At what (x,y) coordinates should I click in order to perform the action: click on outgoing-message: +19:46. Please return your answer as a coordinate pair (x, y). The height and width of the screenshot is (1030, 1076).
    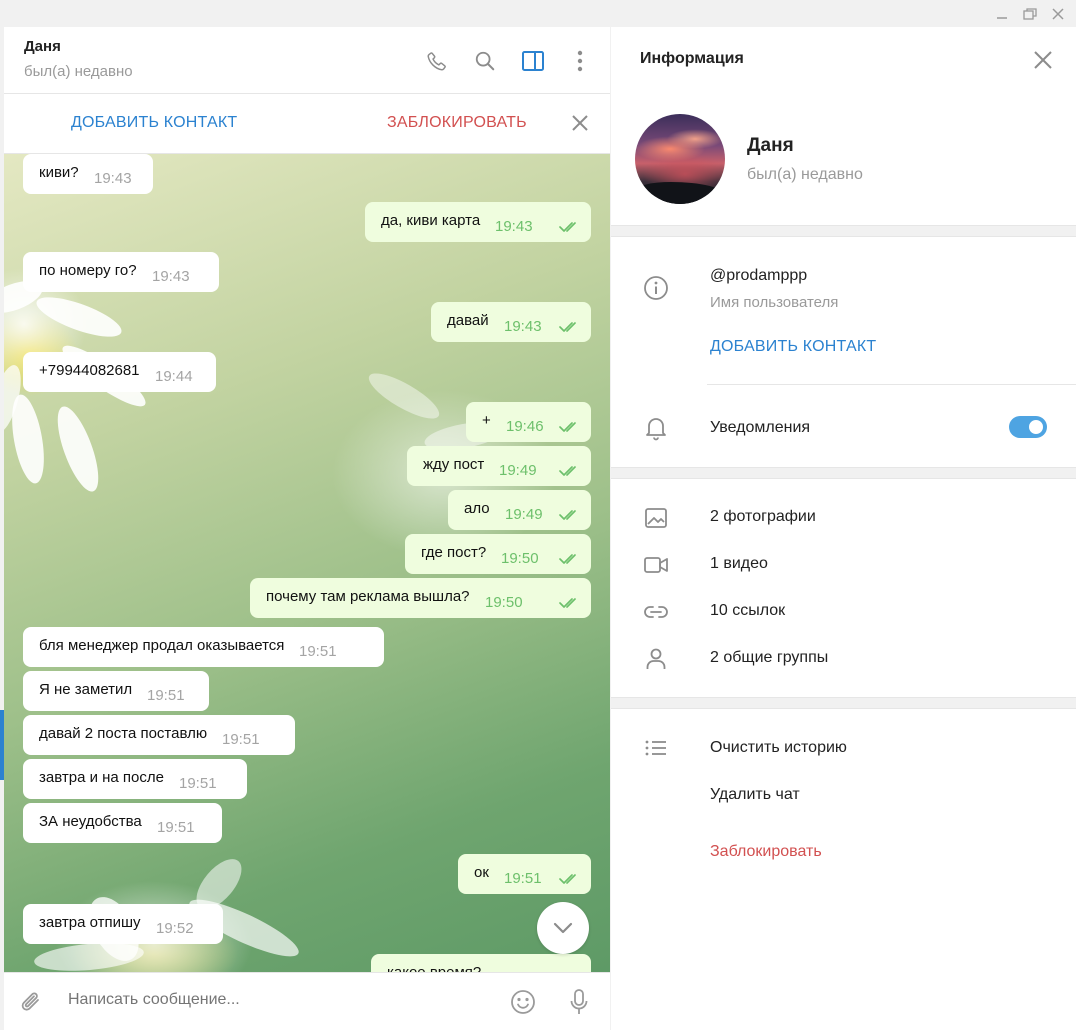
    Looking at the image, I should click on (528, 422).